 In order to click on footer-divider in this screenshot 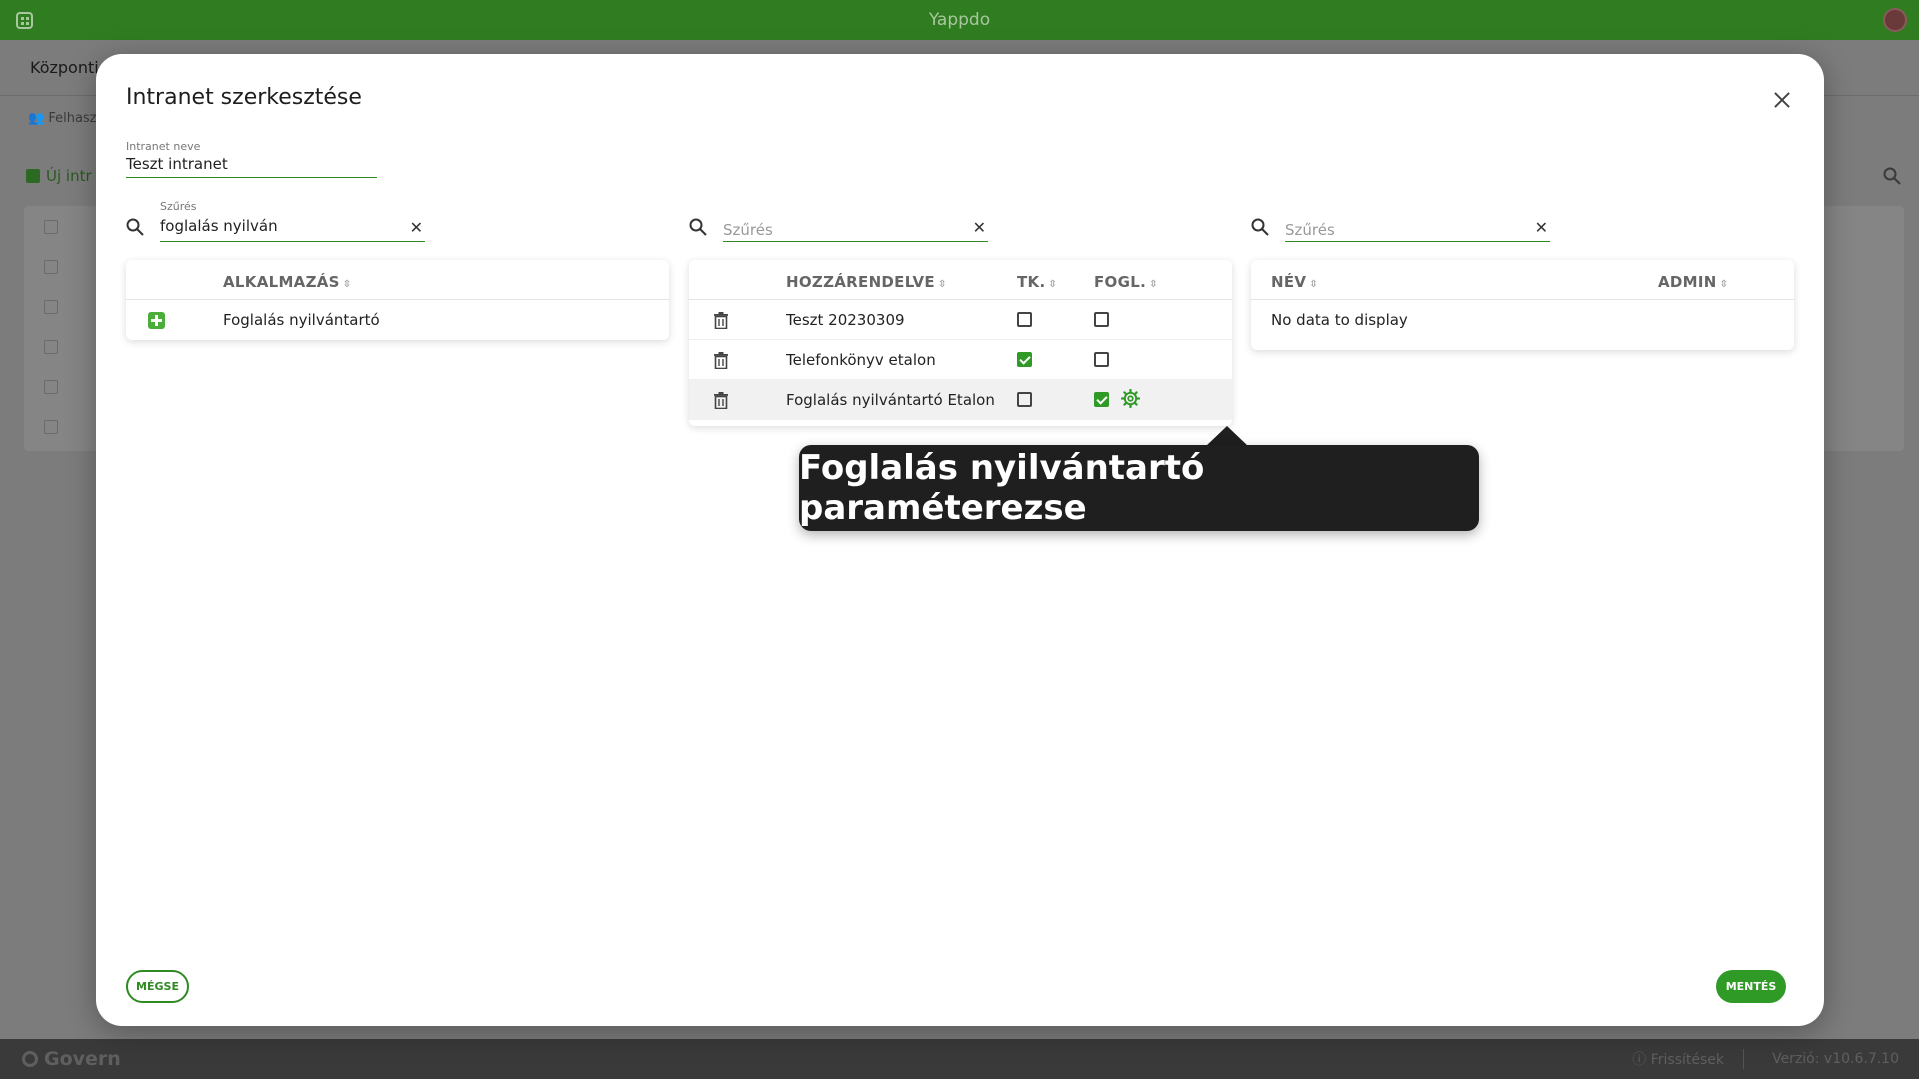, I will do `click(1743, 1059)`.